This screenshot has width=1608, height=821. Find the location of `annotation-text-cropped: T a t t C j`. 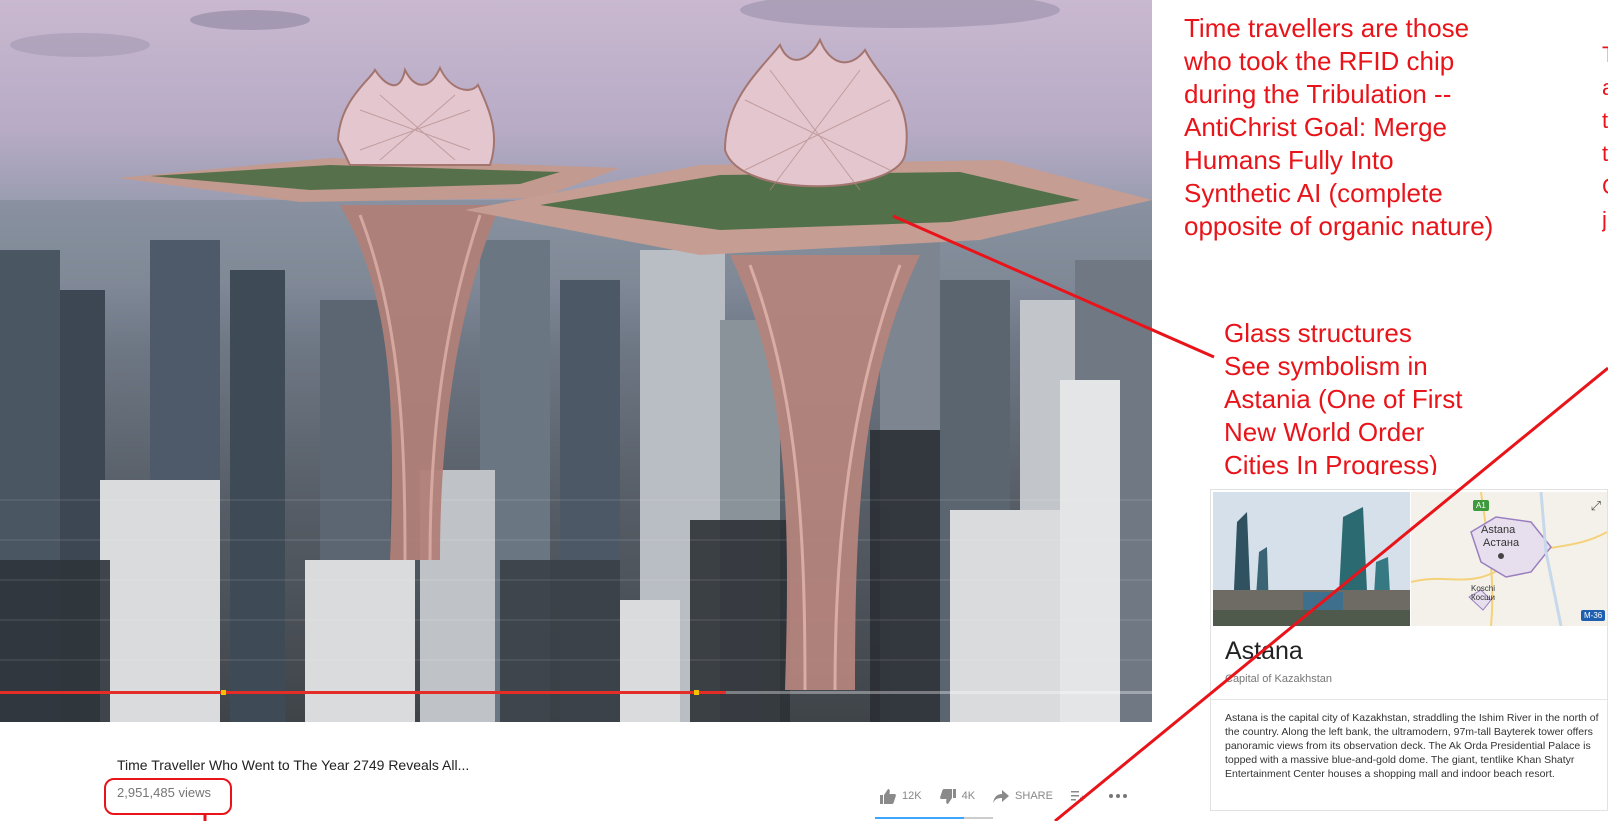

annotation-text-cropped: T a t t C j is located at coordinates (1605, 137).